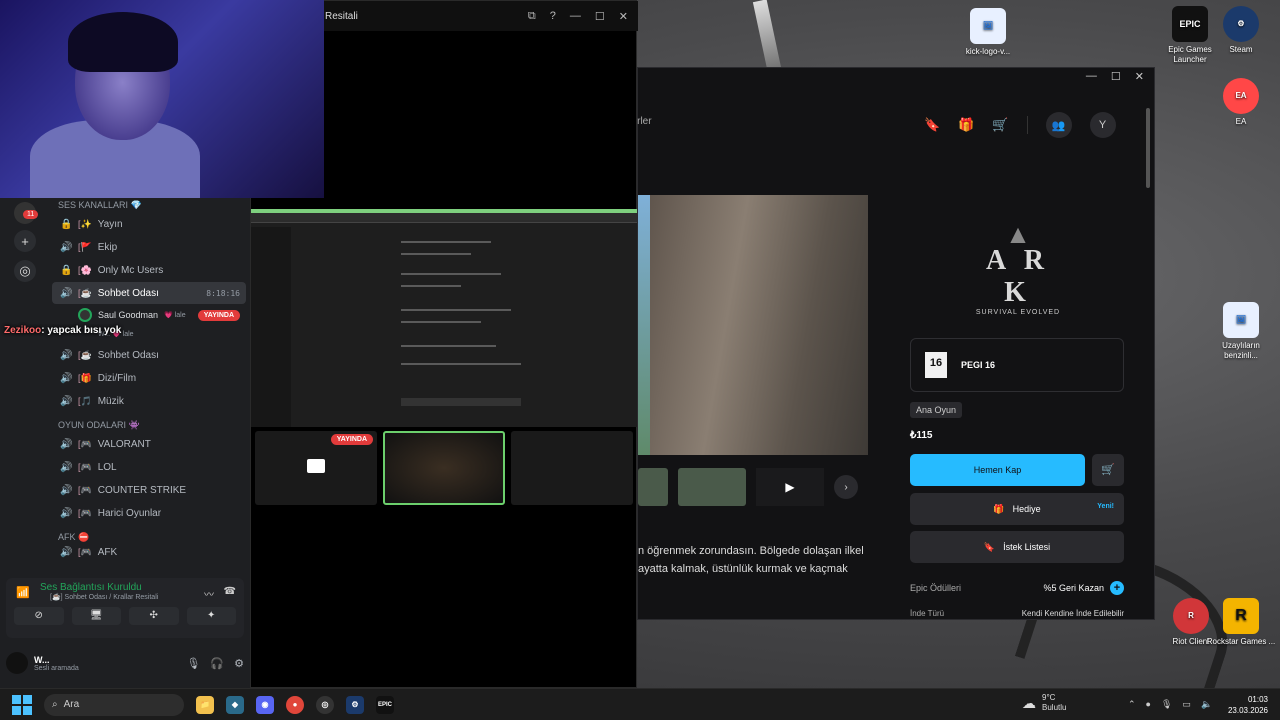  What do you see at coordinates (1102, 125) in the screenshot?
I see `avatar: Y` at bounding box center [1102, 125].